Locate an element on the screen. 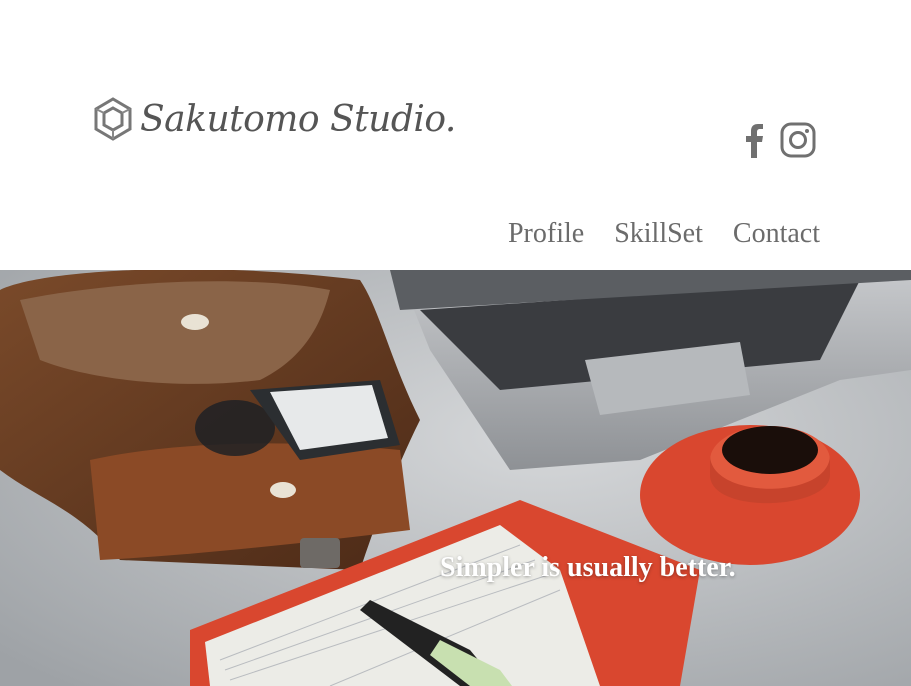 This screenshot has width=911, height=686. nav-contact: Contact is located at coordinates (776, 234).